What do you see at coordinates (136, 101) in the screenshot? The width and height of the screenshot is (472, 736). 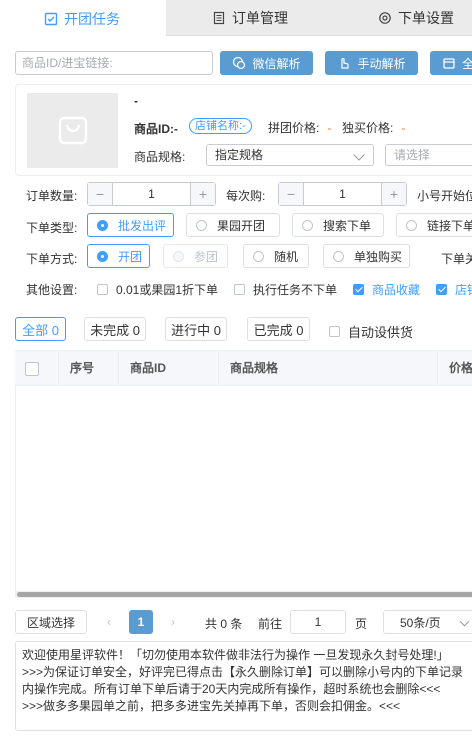 I see `product-title: -` at bounding box center [136, 101].